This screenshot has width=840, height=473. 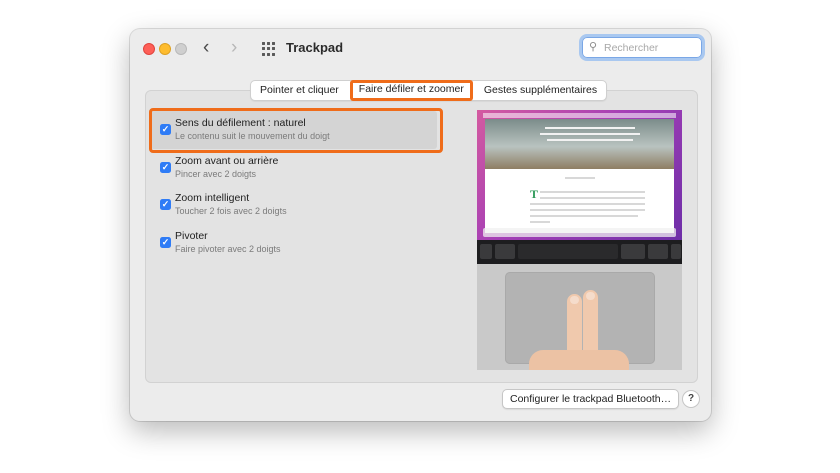 What do you see at coordinates (165, 204) in the screenshot?
I see `smart-zoom-checkbox: ✓` at bounding box center [165, 204].